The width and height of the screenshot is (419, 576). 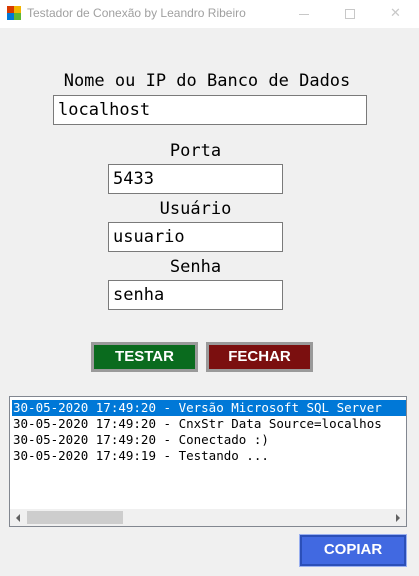 I want to click on port-label: Porta, so click(x=195, y=151).